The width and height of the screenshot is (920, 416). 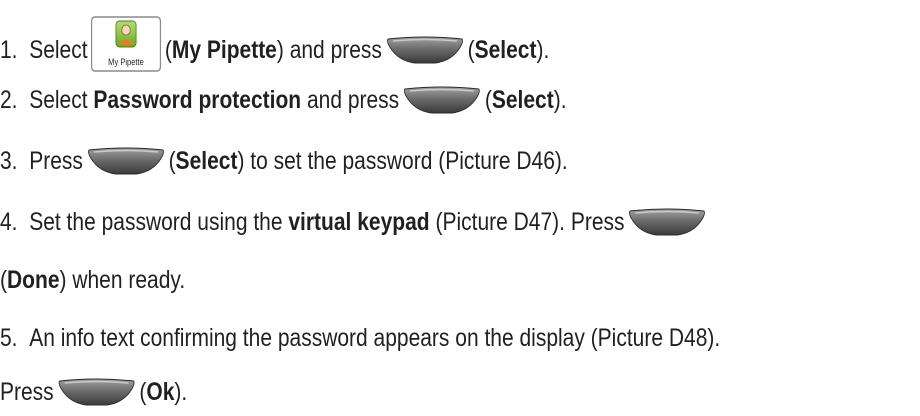 I want to click on step-number: 5., so click(x=9, y=338).